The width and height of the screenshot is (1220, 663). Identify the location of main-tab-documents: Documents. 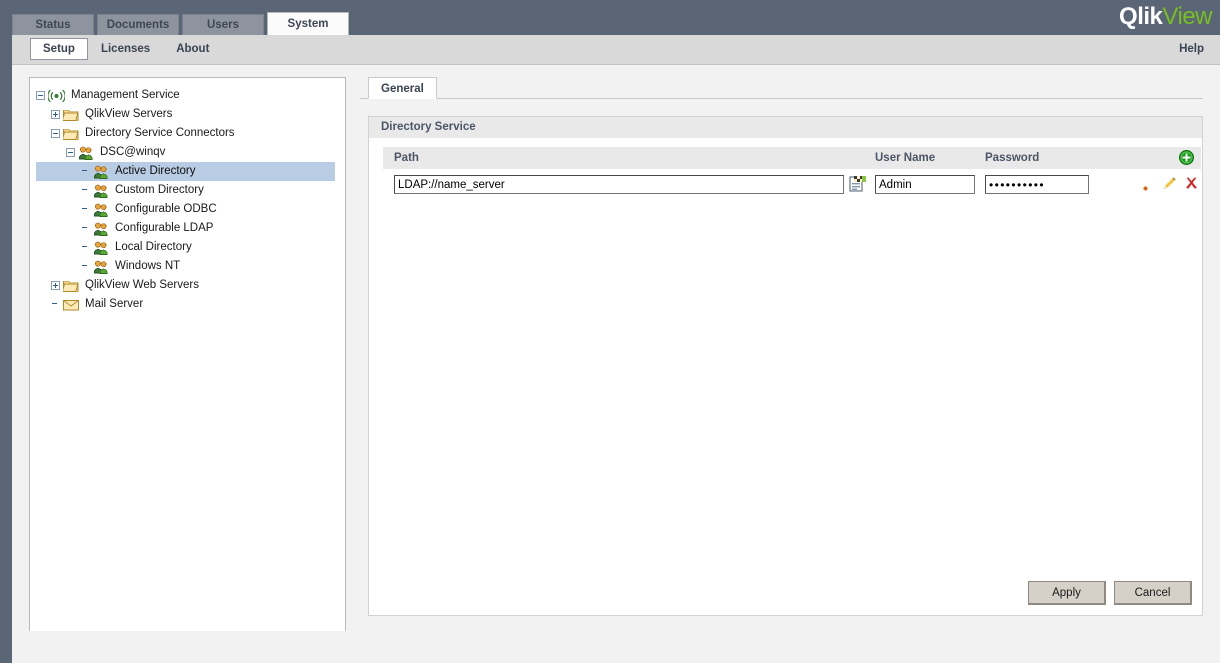
(138, 24).